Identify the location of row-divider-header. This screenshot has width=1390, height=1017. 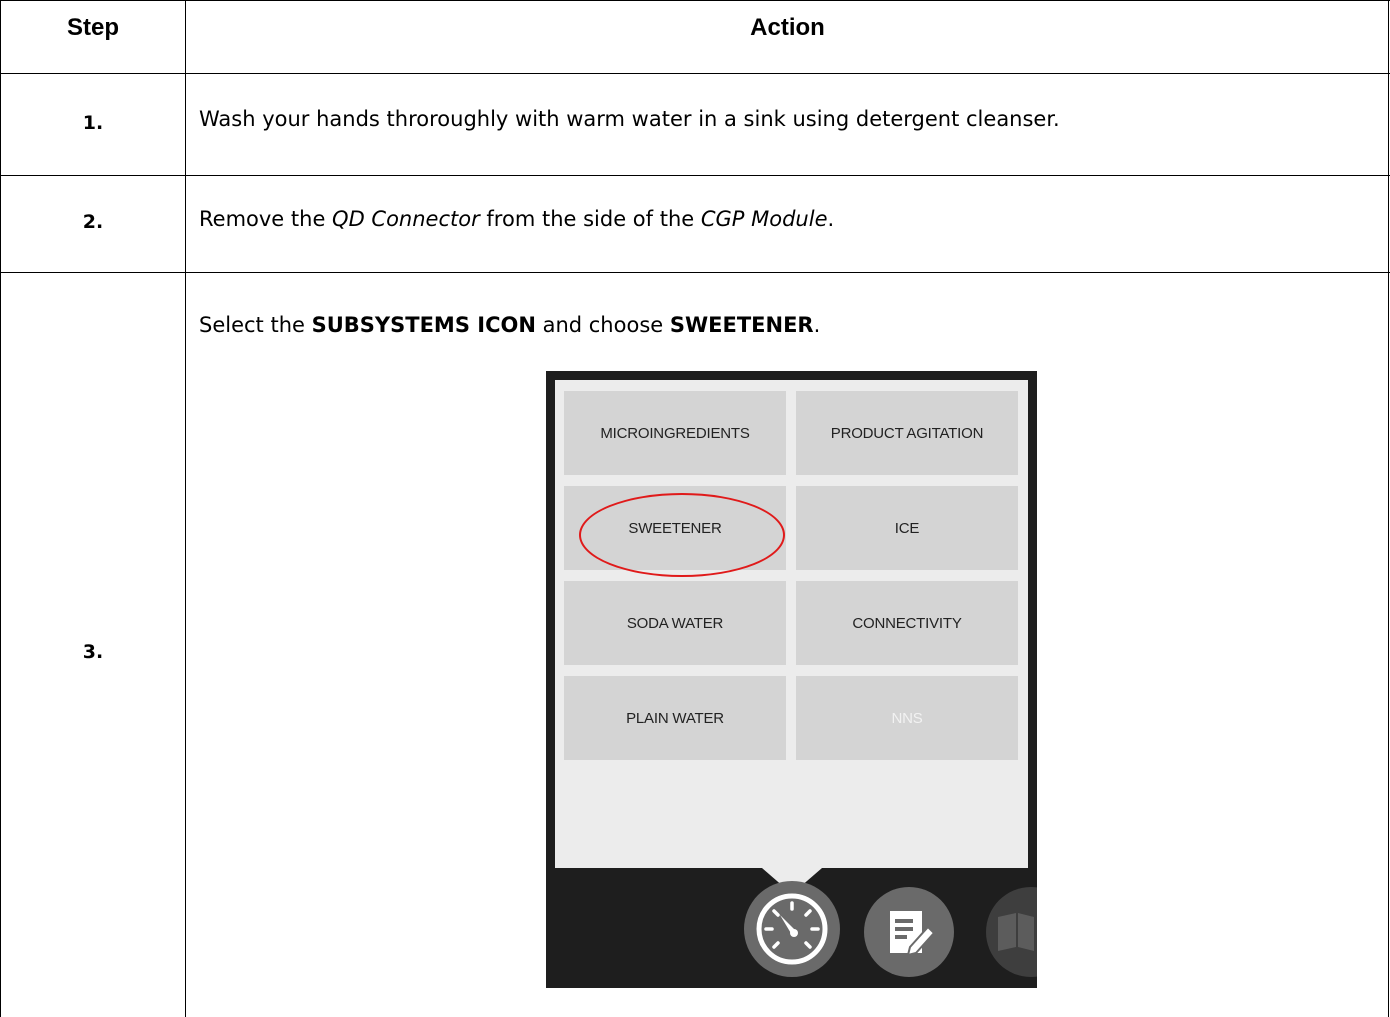
(695, 73).